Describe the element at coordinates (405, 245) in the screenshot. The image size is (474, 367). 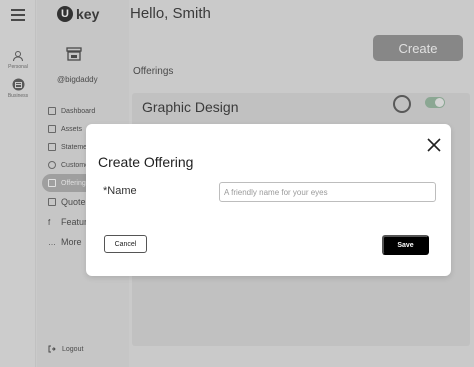
I see `save-button: Save` at that location.